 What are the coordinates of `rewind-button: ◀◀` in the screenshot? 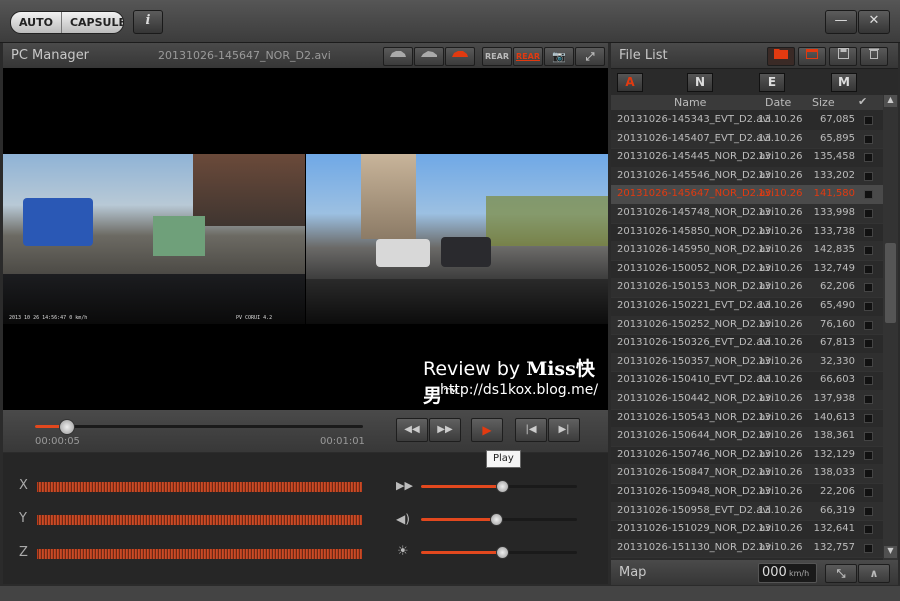 It's located at (412, 430).